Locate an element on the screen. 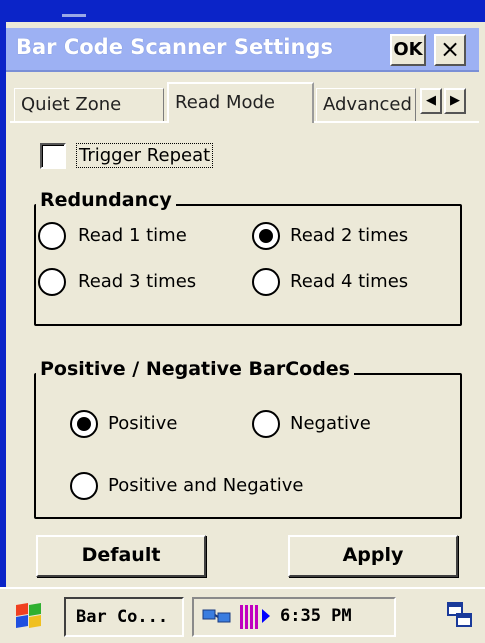 This screenshot has width=485, height=643. start-windows-icon is located at coordinates (28, 615).